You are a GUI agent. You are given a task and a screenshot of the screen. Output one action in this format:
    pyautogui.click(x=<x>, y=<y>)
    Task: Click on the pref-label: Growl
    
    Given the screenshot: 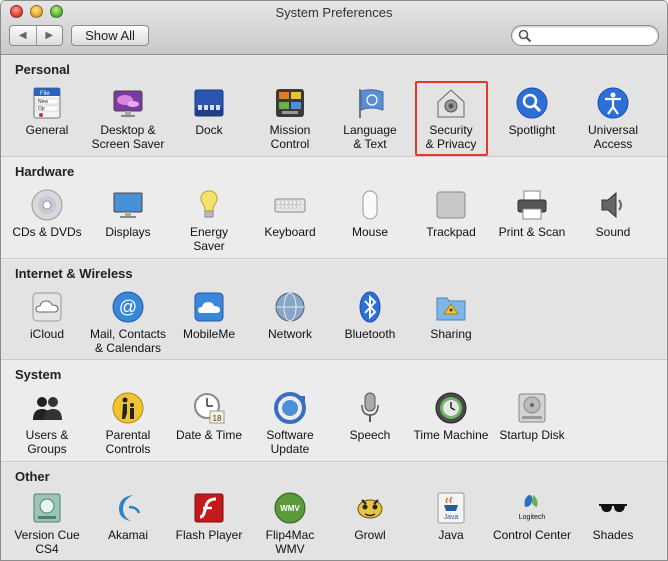 What is the action you would take?
    pyautogui.click(x=370, y=535)
    